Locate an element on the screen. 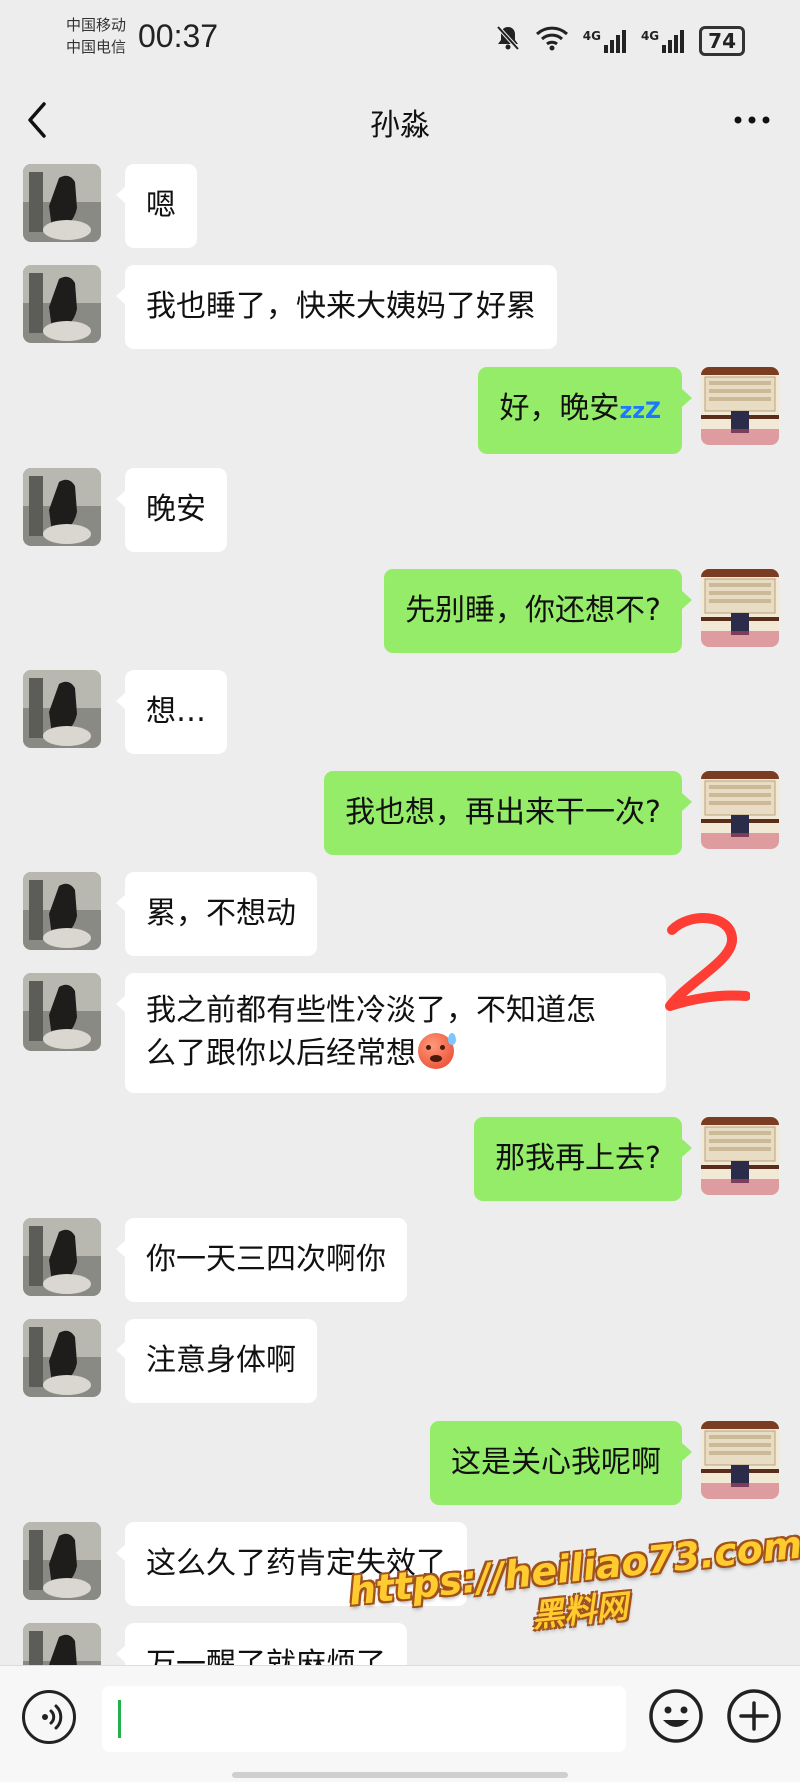 Image resolution: width=800 pixels, height=1782 pixels. more-dots-icon is located at coordinates (752, 120).